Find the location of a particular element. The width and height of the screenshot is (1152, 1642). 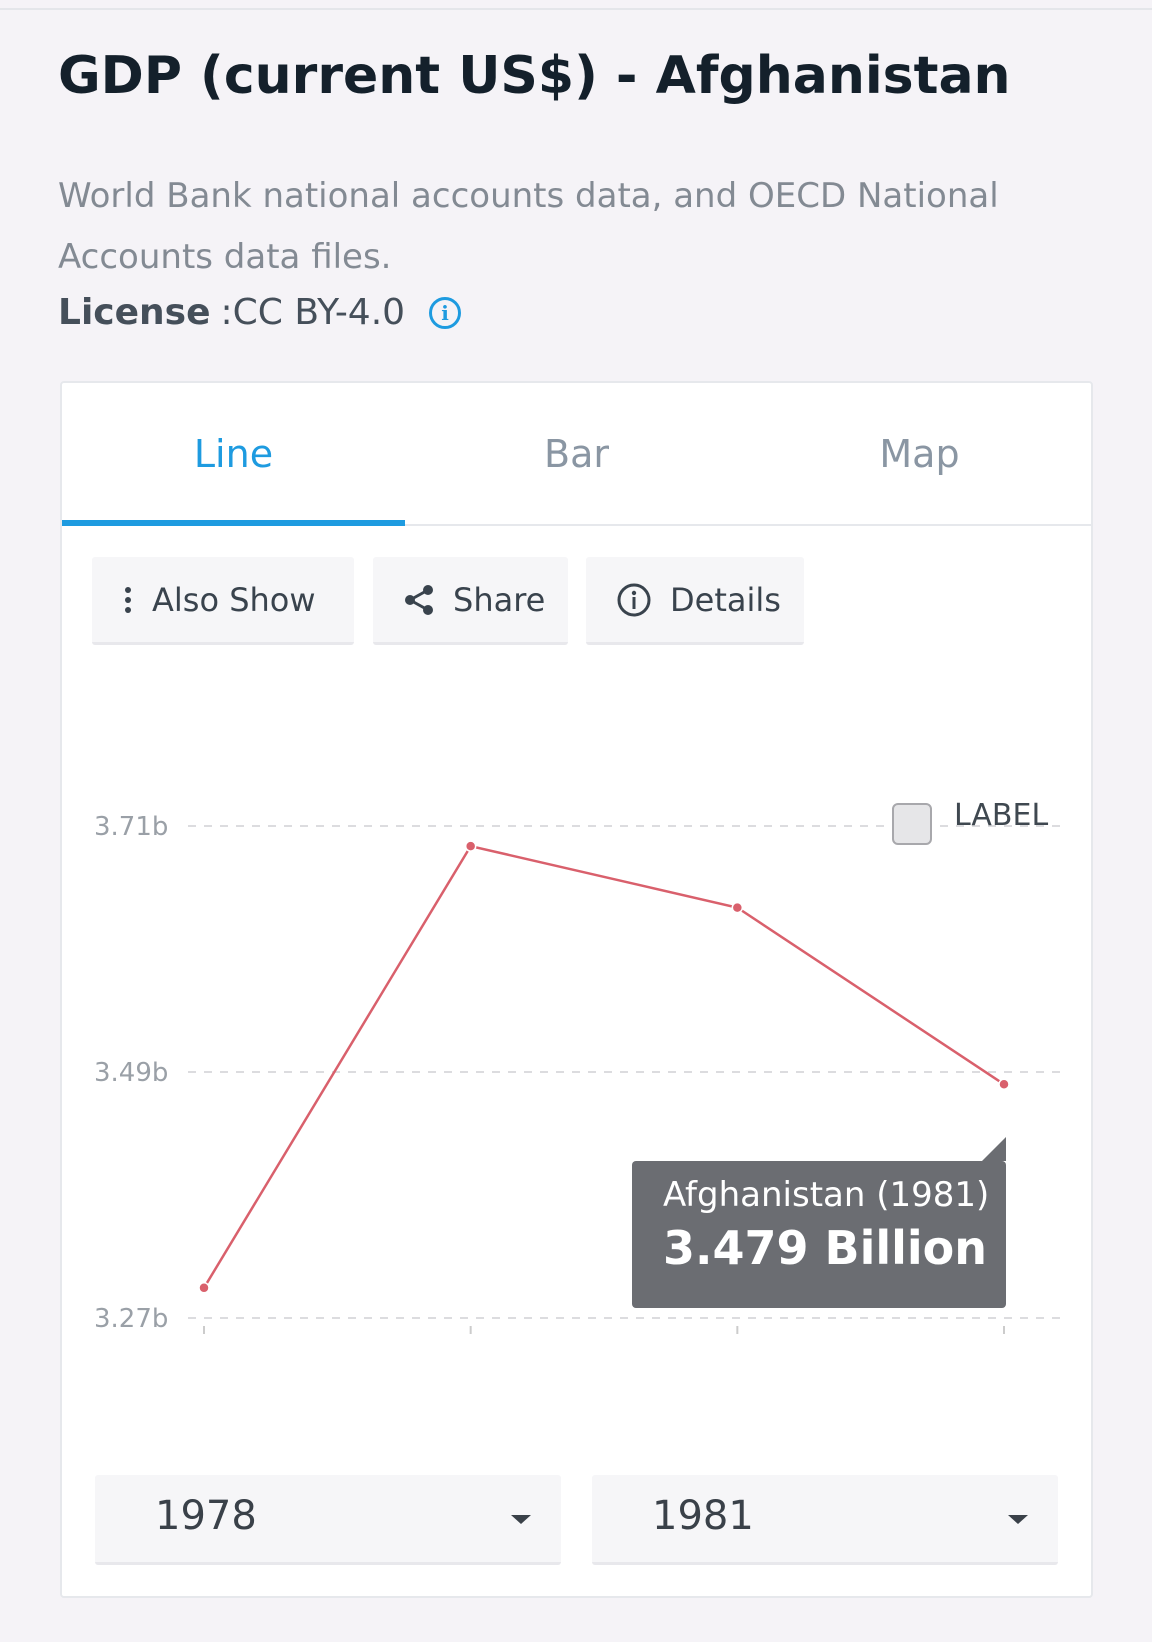

end-year-dropdown: 1981 is located at coordinates (825, 1520).